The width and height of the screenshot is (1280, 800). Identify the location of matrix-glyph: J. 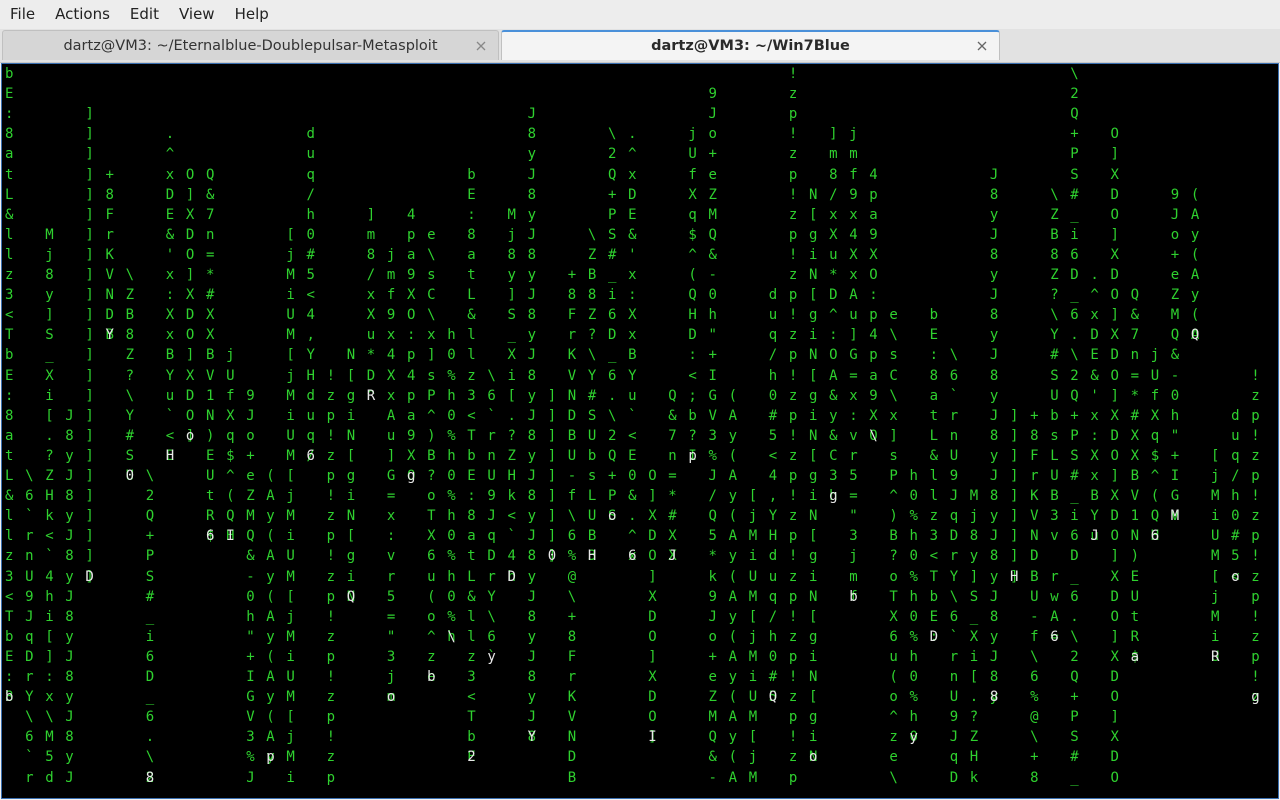
(532, 656).